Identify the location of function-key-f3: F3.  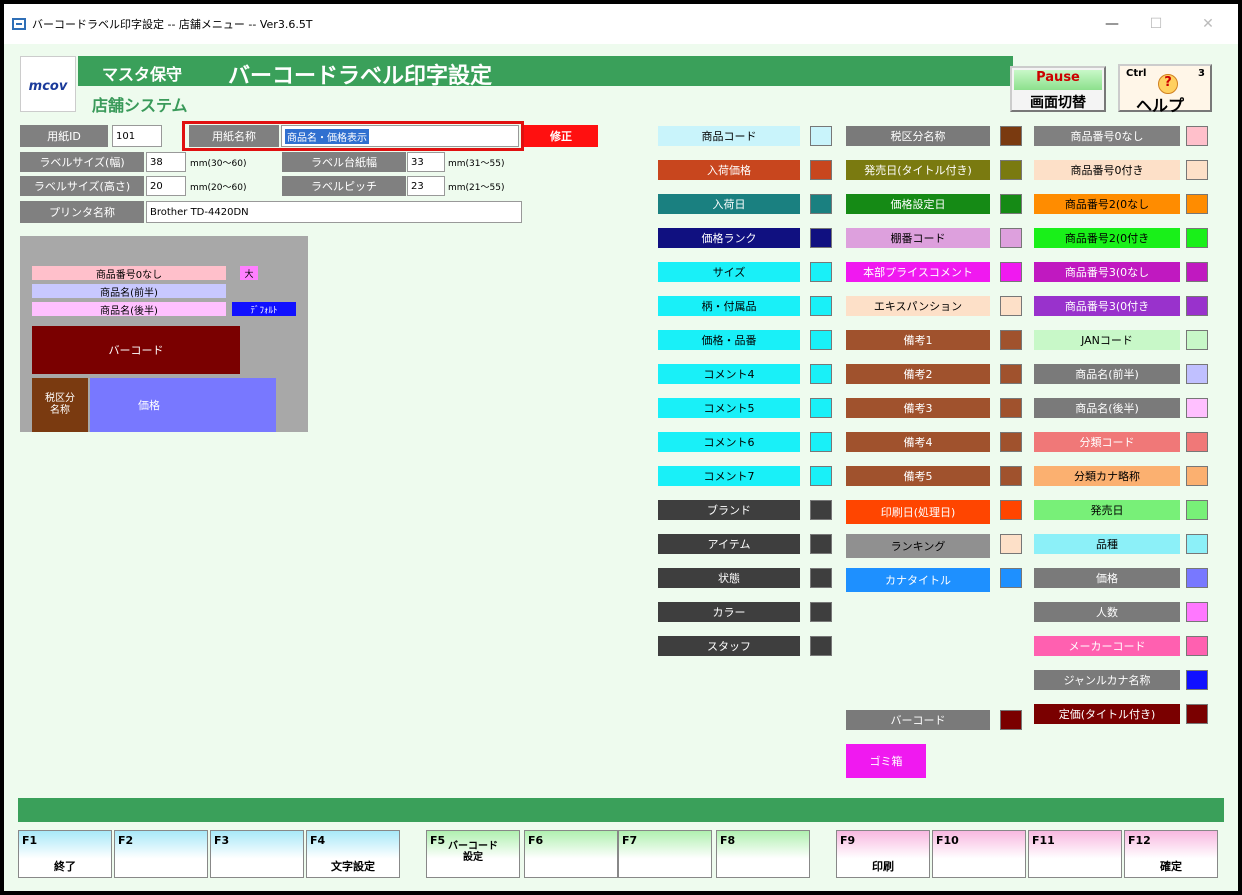
(257, 854).